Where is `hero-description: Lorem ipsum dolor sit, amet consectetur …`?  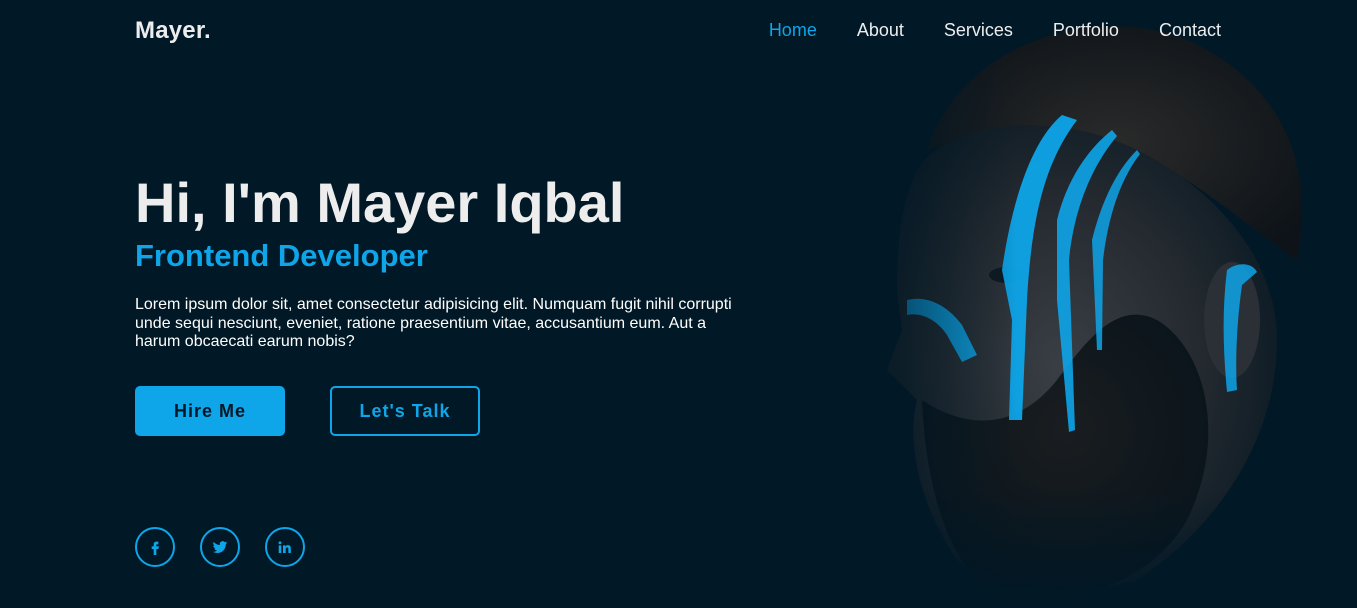
hero-description: Lorem ipsum dolor sit, amet consectetur … is located at coordinates (433, 323).